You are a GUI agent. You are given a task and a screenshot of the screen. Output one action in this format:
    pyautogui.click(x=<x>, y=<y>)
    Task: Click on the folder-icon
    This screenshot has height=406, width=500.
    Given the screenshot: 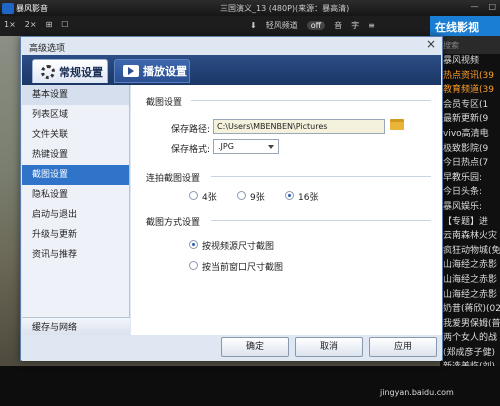 What is the action you would take?
    pyautogui.click(x=397, y=124)
    